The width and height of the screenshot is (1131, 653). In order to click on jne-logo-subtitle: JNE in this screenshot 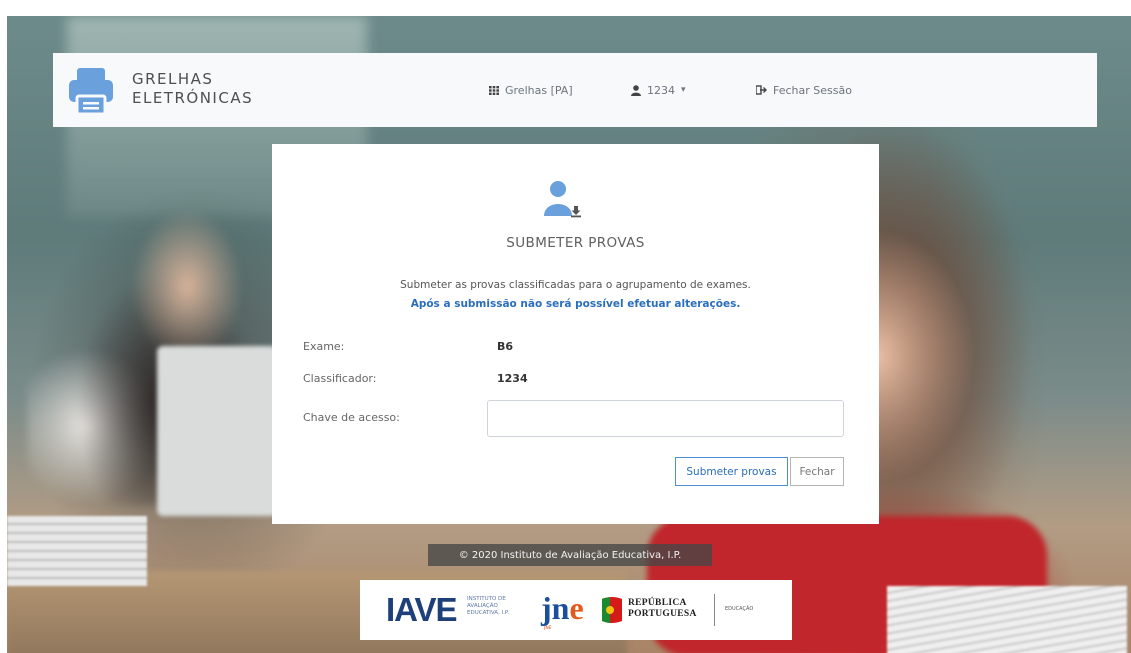, I will do `click(548, 628)`.